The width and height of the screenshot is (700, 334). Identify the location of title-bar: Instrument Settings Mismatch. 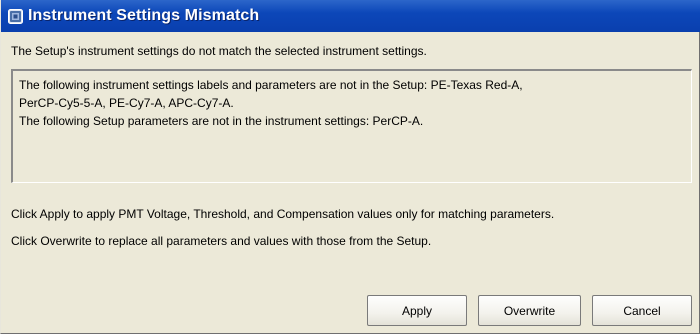
(350, 16).